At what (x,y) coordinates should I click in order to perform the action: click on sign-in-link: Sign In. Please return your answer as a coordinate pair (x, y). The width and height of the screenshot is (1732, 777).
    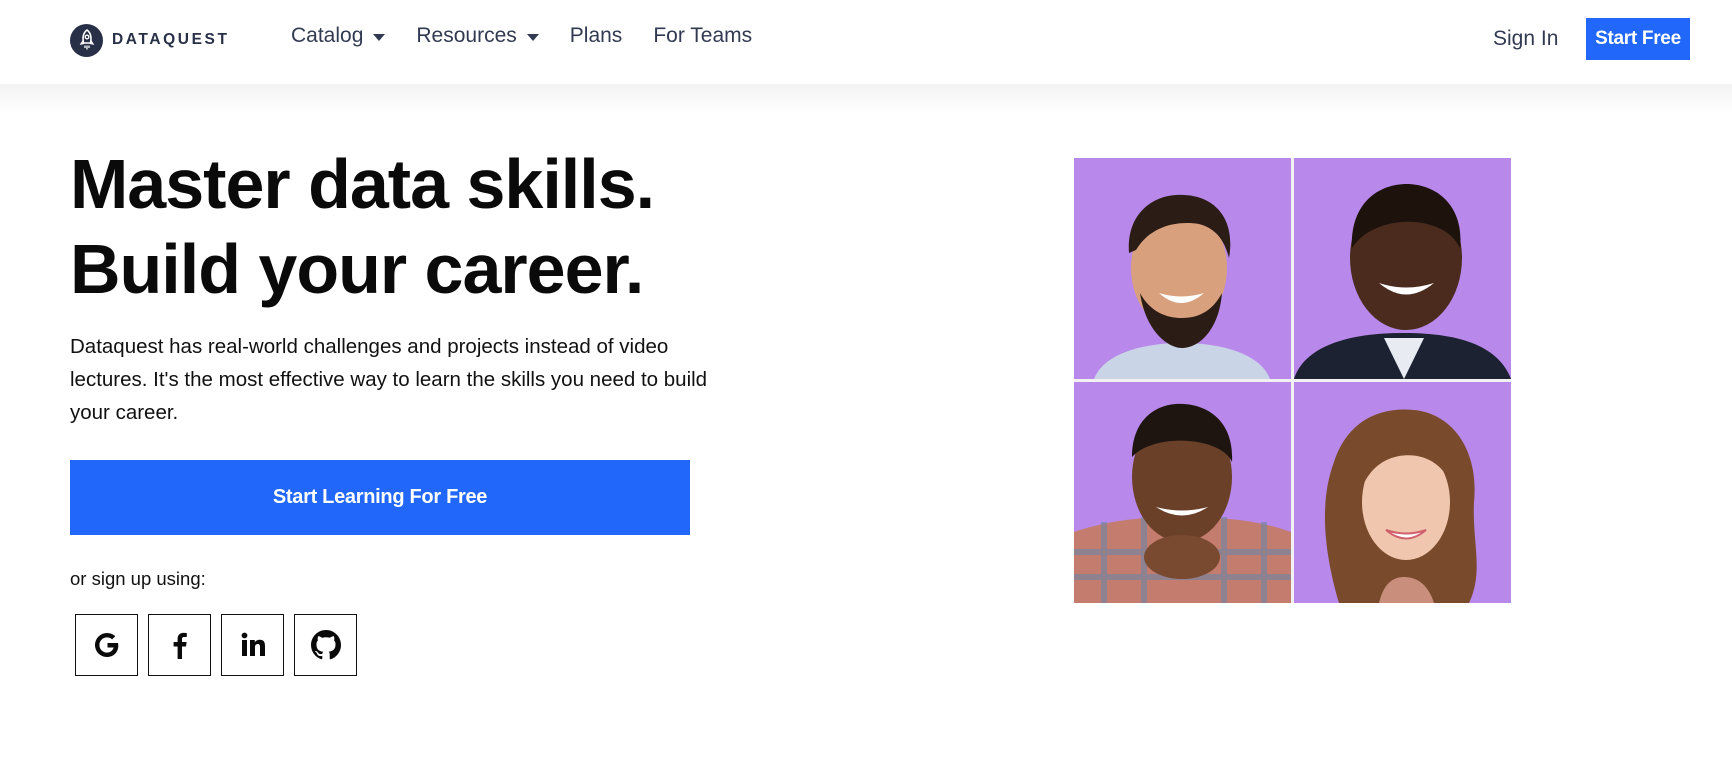
    Looking at the image, I should click on (1525, 39).